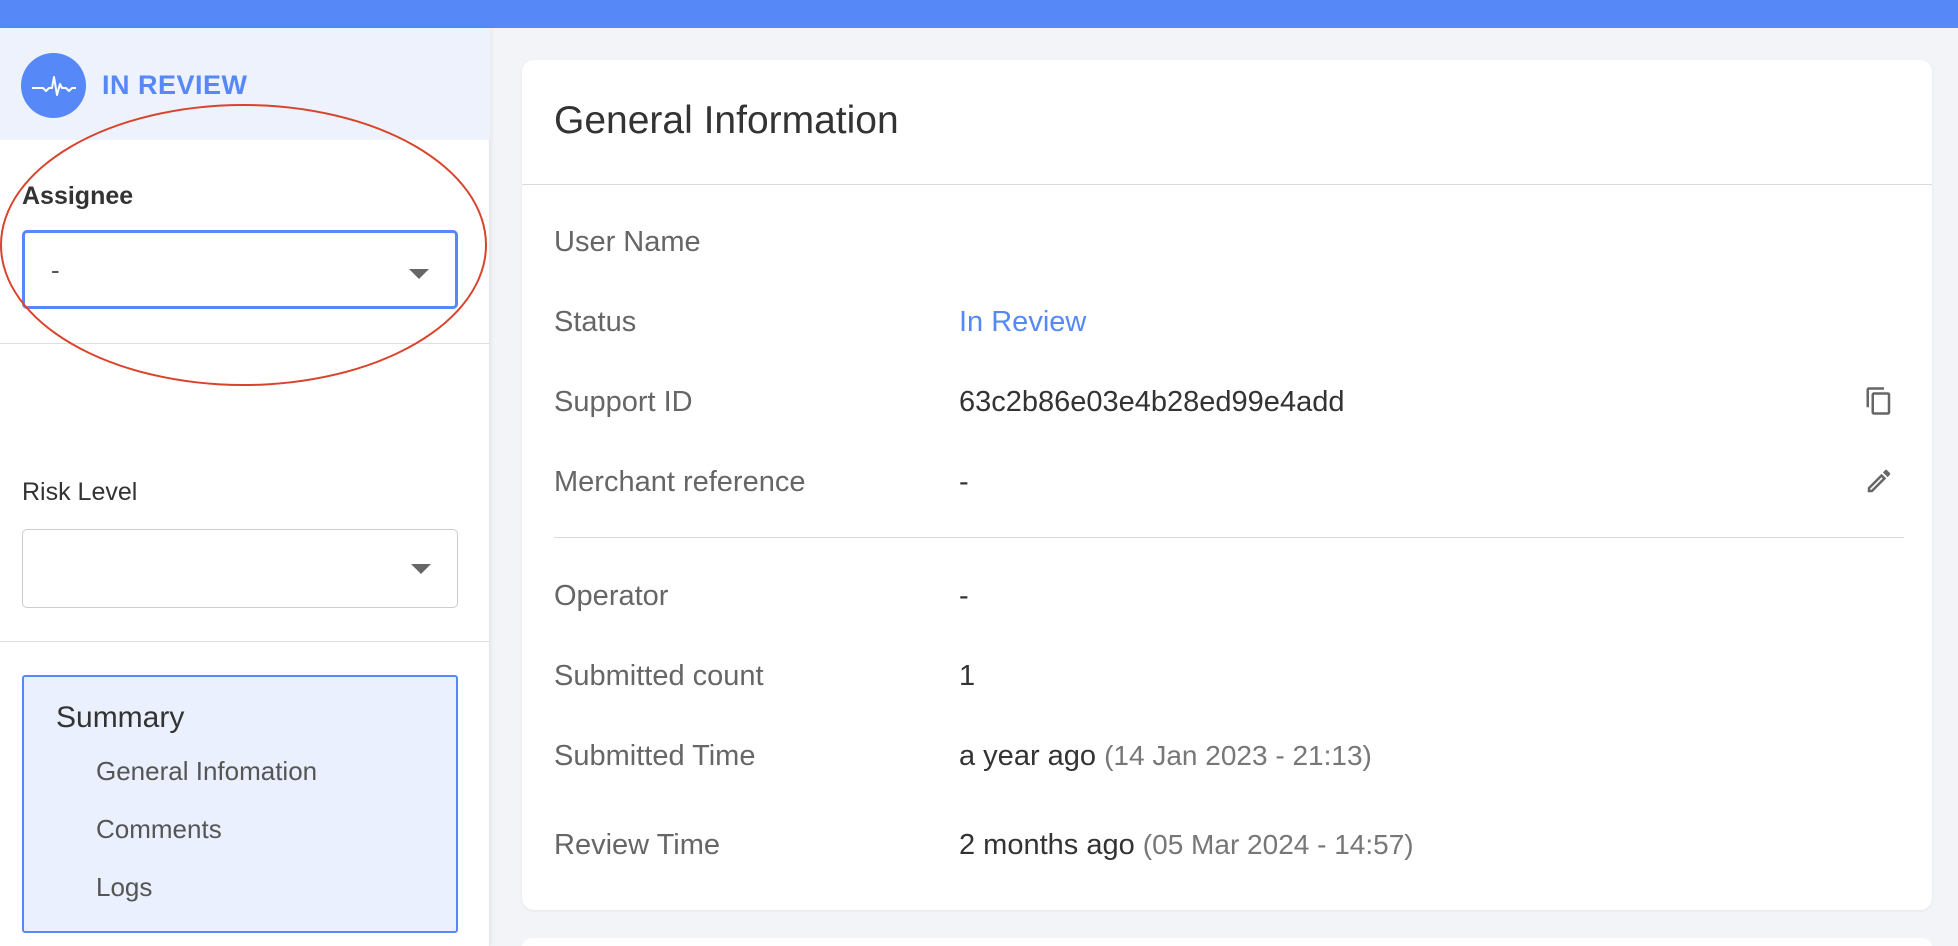 This screenshot has height=946, width=1958. I want to click on review-time-label: Review Time, so click(637, 845).